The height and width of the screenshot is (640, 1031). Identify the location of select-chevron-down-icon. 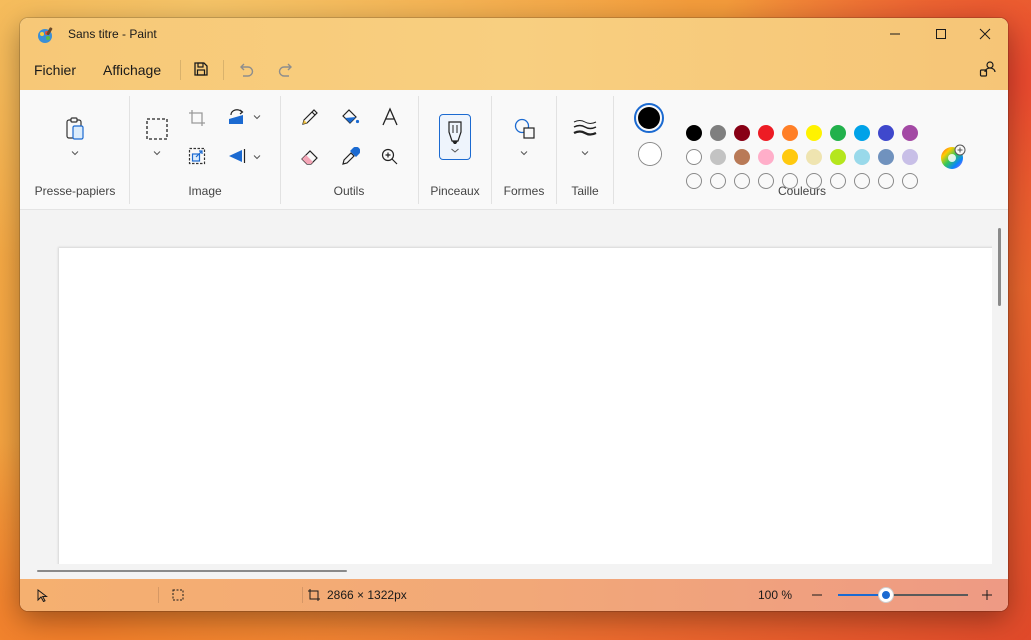
(157, 153).